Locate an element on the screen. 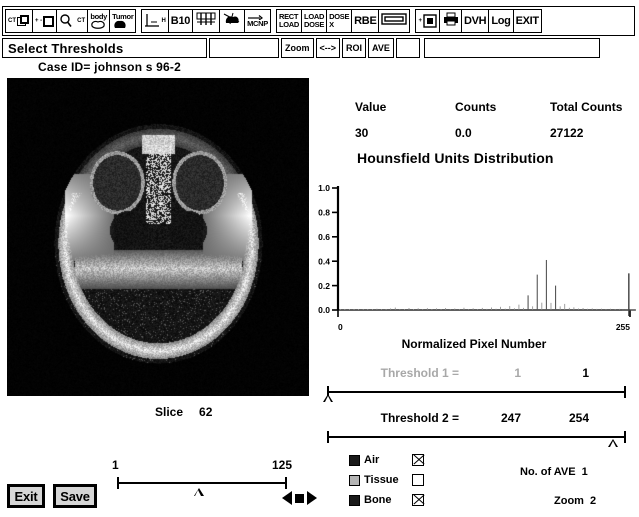 This screenshot has height=517, width=639. collimator-button is located at coordinates (207, 21).